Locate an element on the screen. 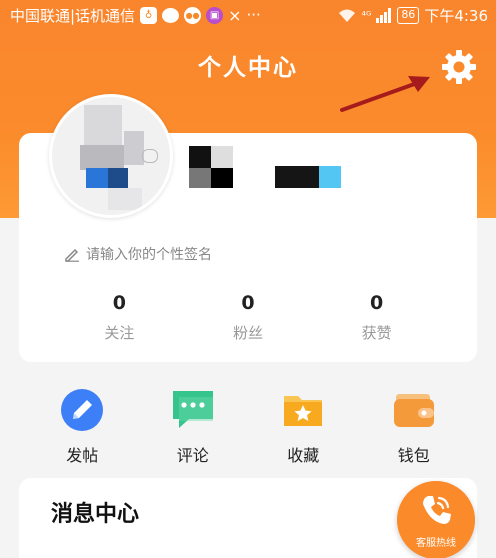  signal-icon is located at coordinates (384, 15).